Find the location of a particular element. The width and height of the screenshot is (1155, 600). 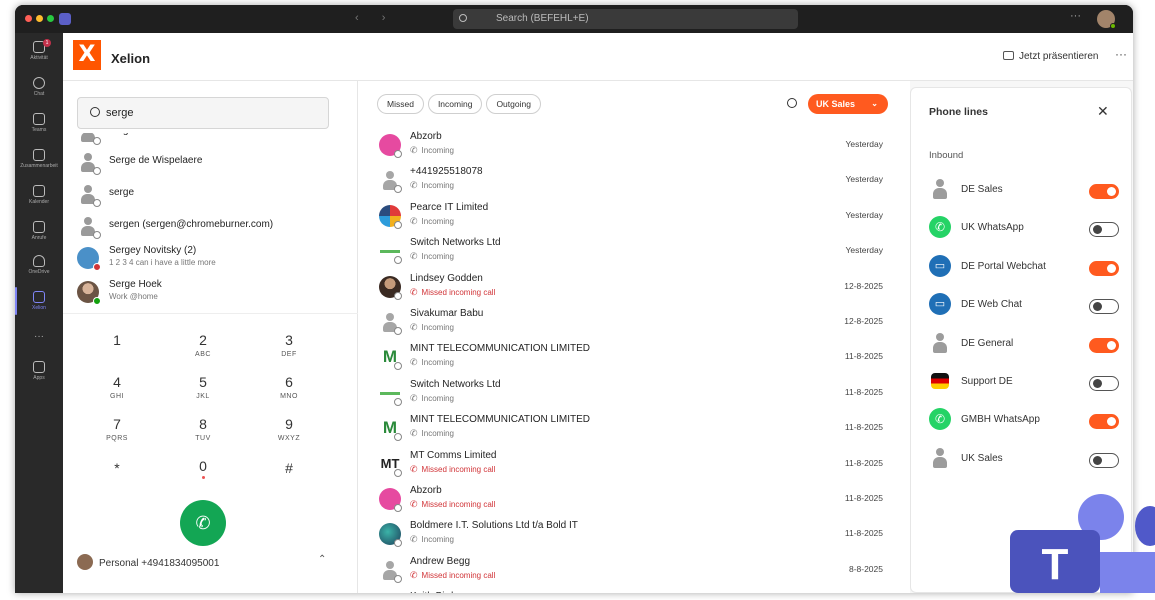

chevron-up-icon: ⌃ is located at coordinates (322, 559).